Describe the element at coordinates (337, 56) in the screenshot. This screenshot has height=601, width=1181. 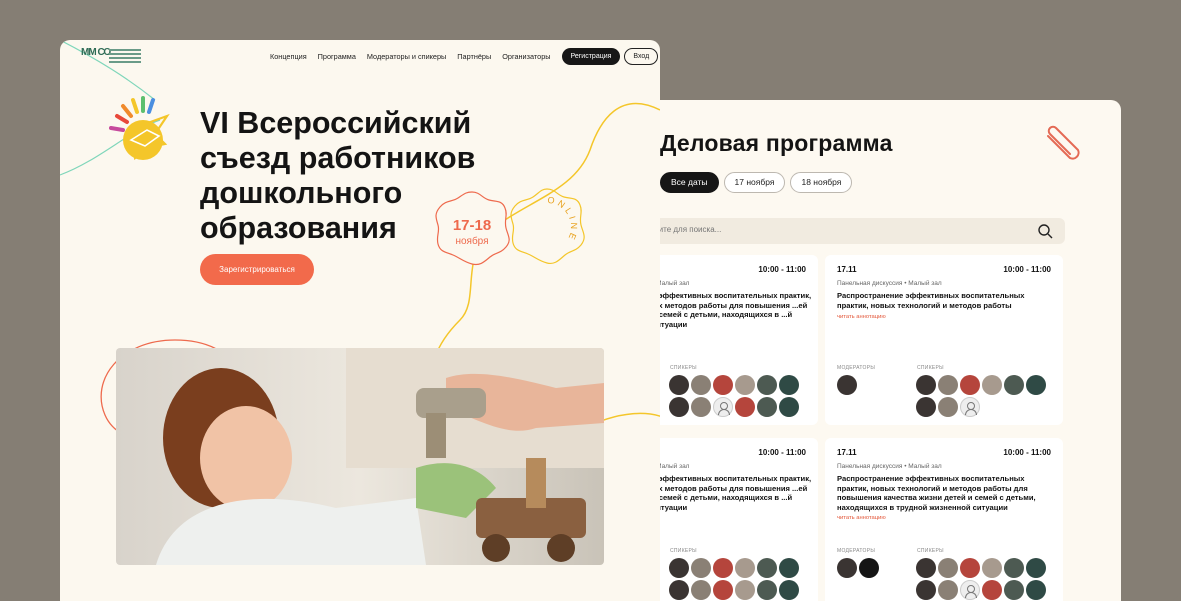
I see `nav-program: Программа` at that location.